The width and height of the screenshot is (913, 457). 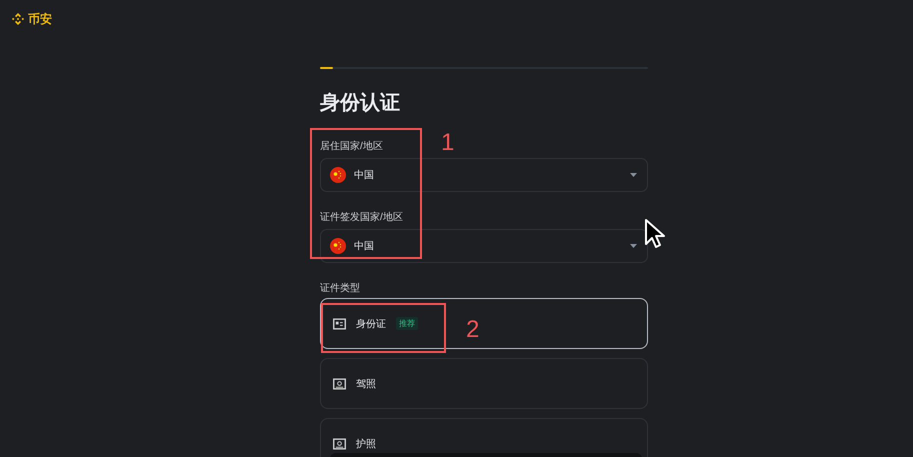 What do you see at coordinates (351, 147) in the screenshot?
I see `field-label: 居住国家/地区` at bounding box center [351, 147].